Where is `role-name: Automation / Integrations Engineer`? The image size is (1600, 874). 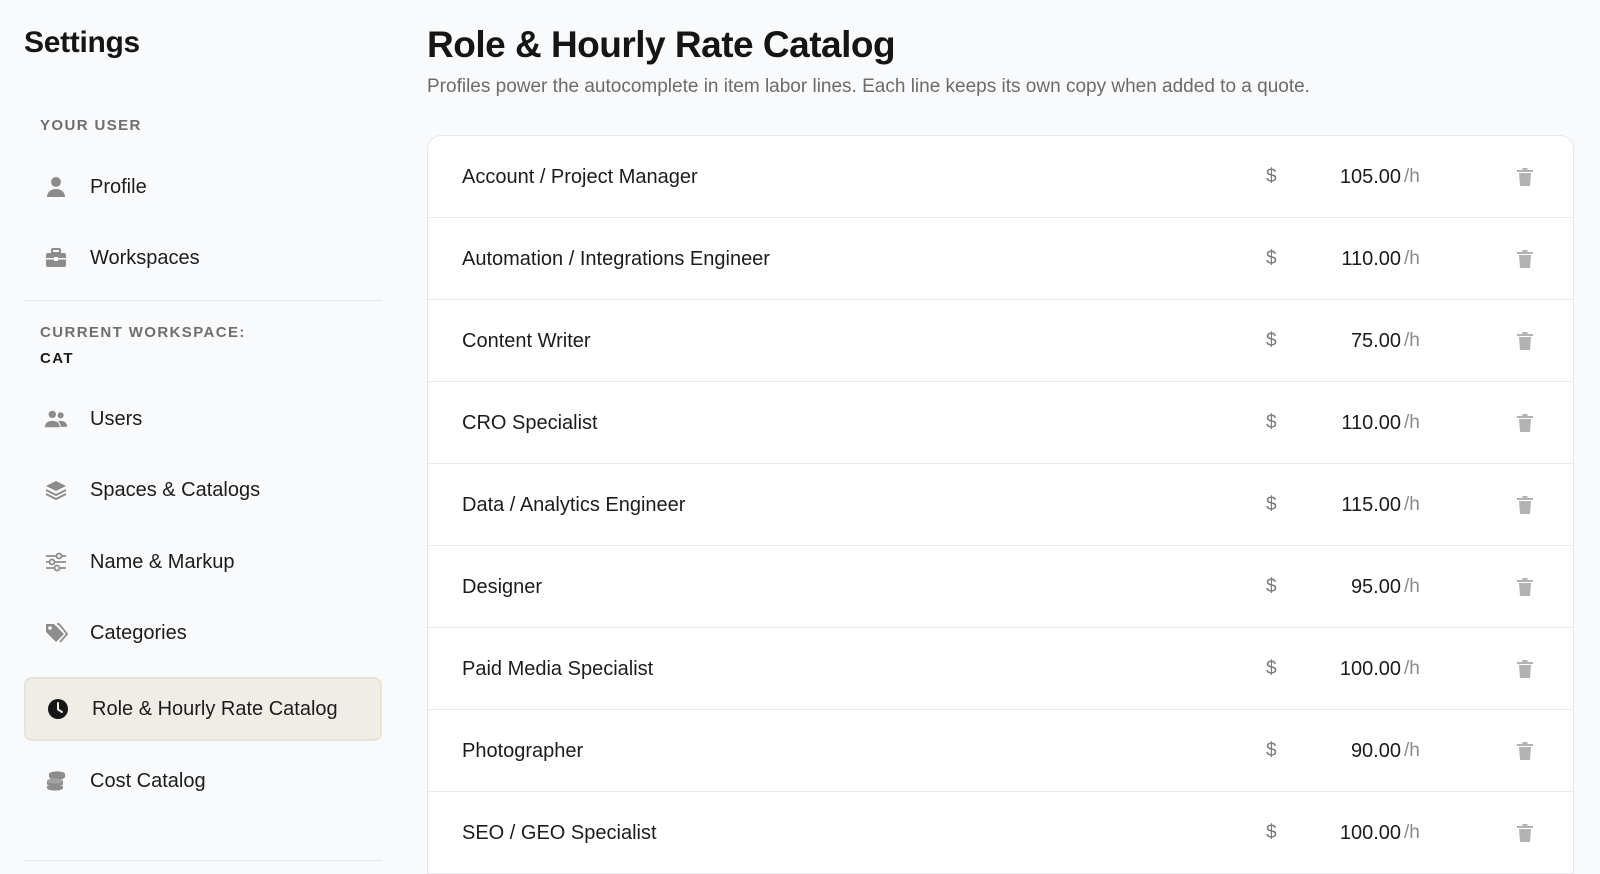
role-name: Automation / Integrations Engineer is located at coordinates (616, 259).